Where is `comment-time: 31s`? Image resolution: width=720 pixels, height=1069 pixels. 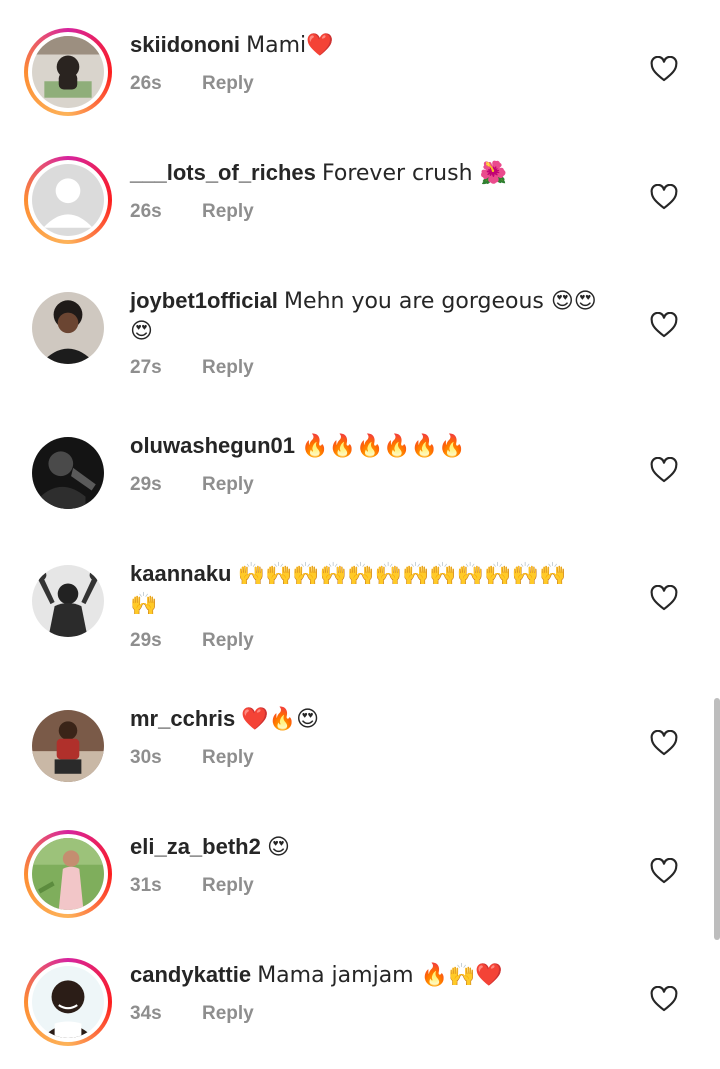 comment-time: 31s is located at coordinates (146, 885).